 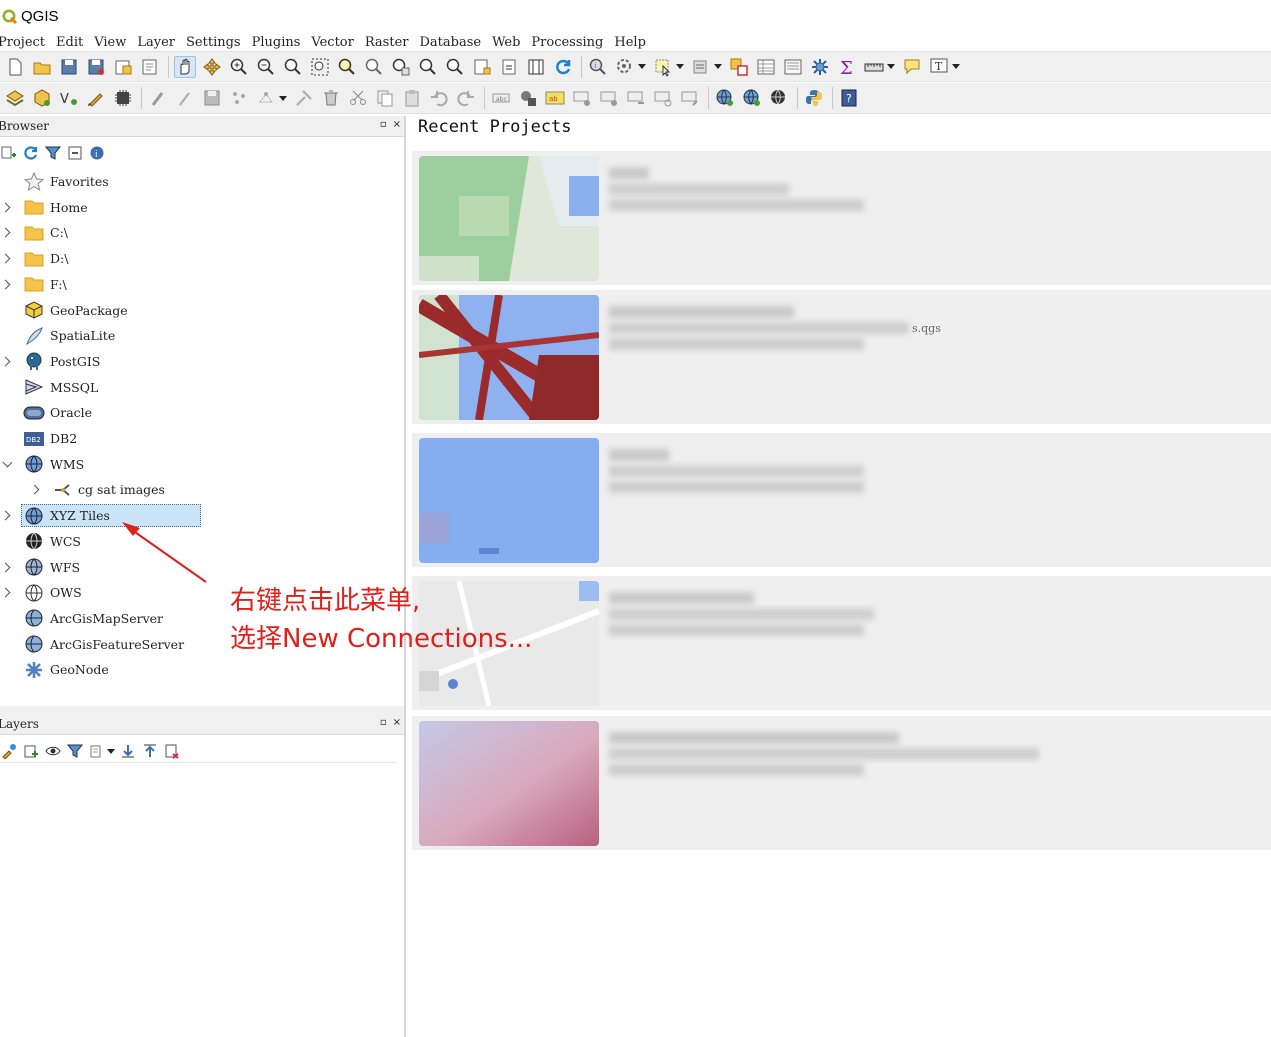 What do you see at coordinates (97, 751) in the screenshot?
I see `filter-legend-icon` at bounding box center [97, 751].